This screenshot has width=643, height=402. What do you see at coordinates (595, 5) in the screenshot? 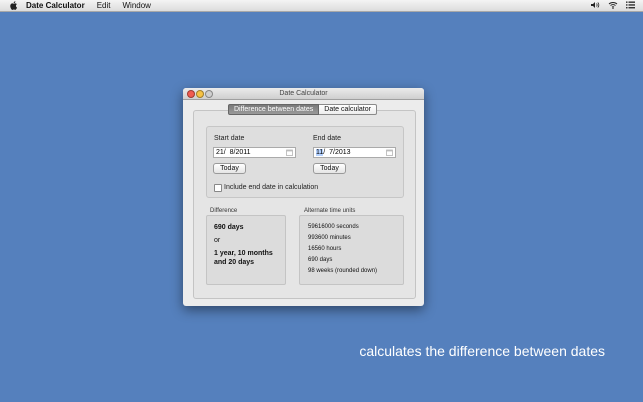
I see `volume-icon` at bounding box center [595, 5].